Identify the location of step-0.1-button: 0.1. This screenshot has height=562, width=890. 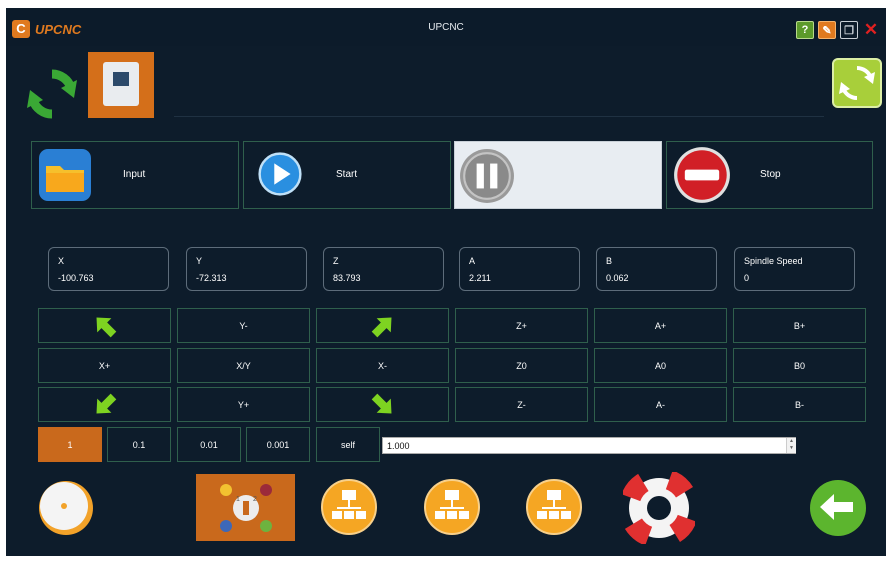
(139, 444).